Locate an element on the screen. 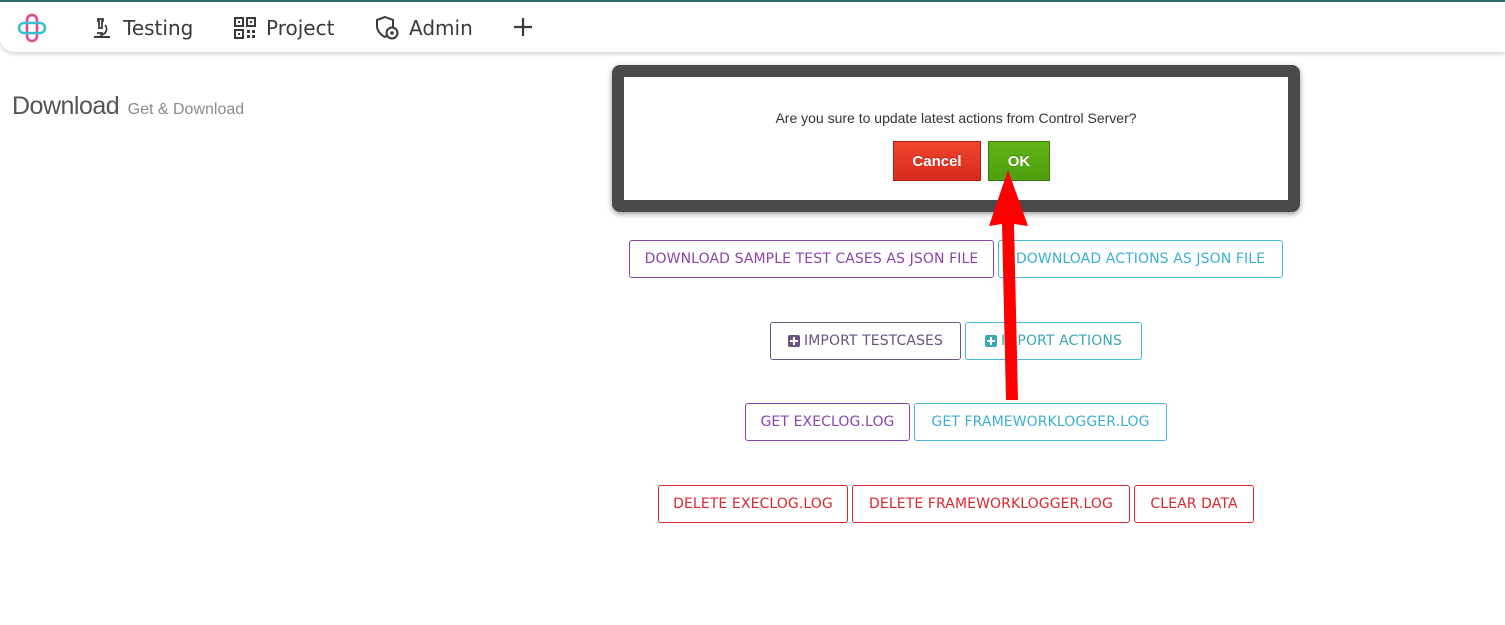 This screenshot has height=625, width=1505. shield-gear-icon is located at coordinates (387, 27).